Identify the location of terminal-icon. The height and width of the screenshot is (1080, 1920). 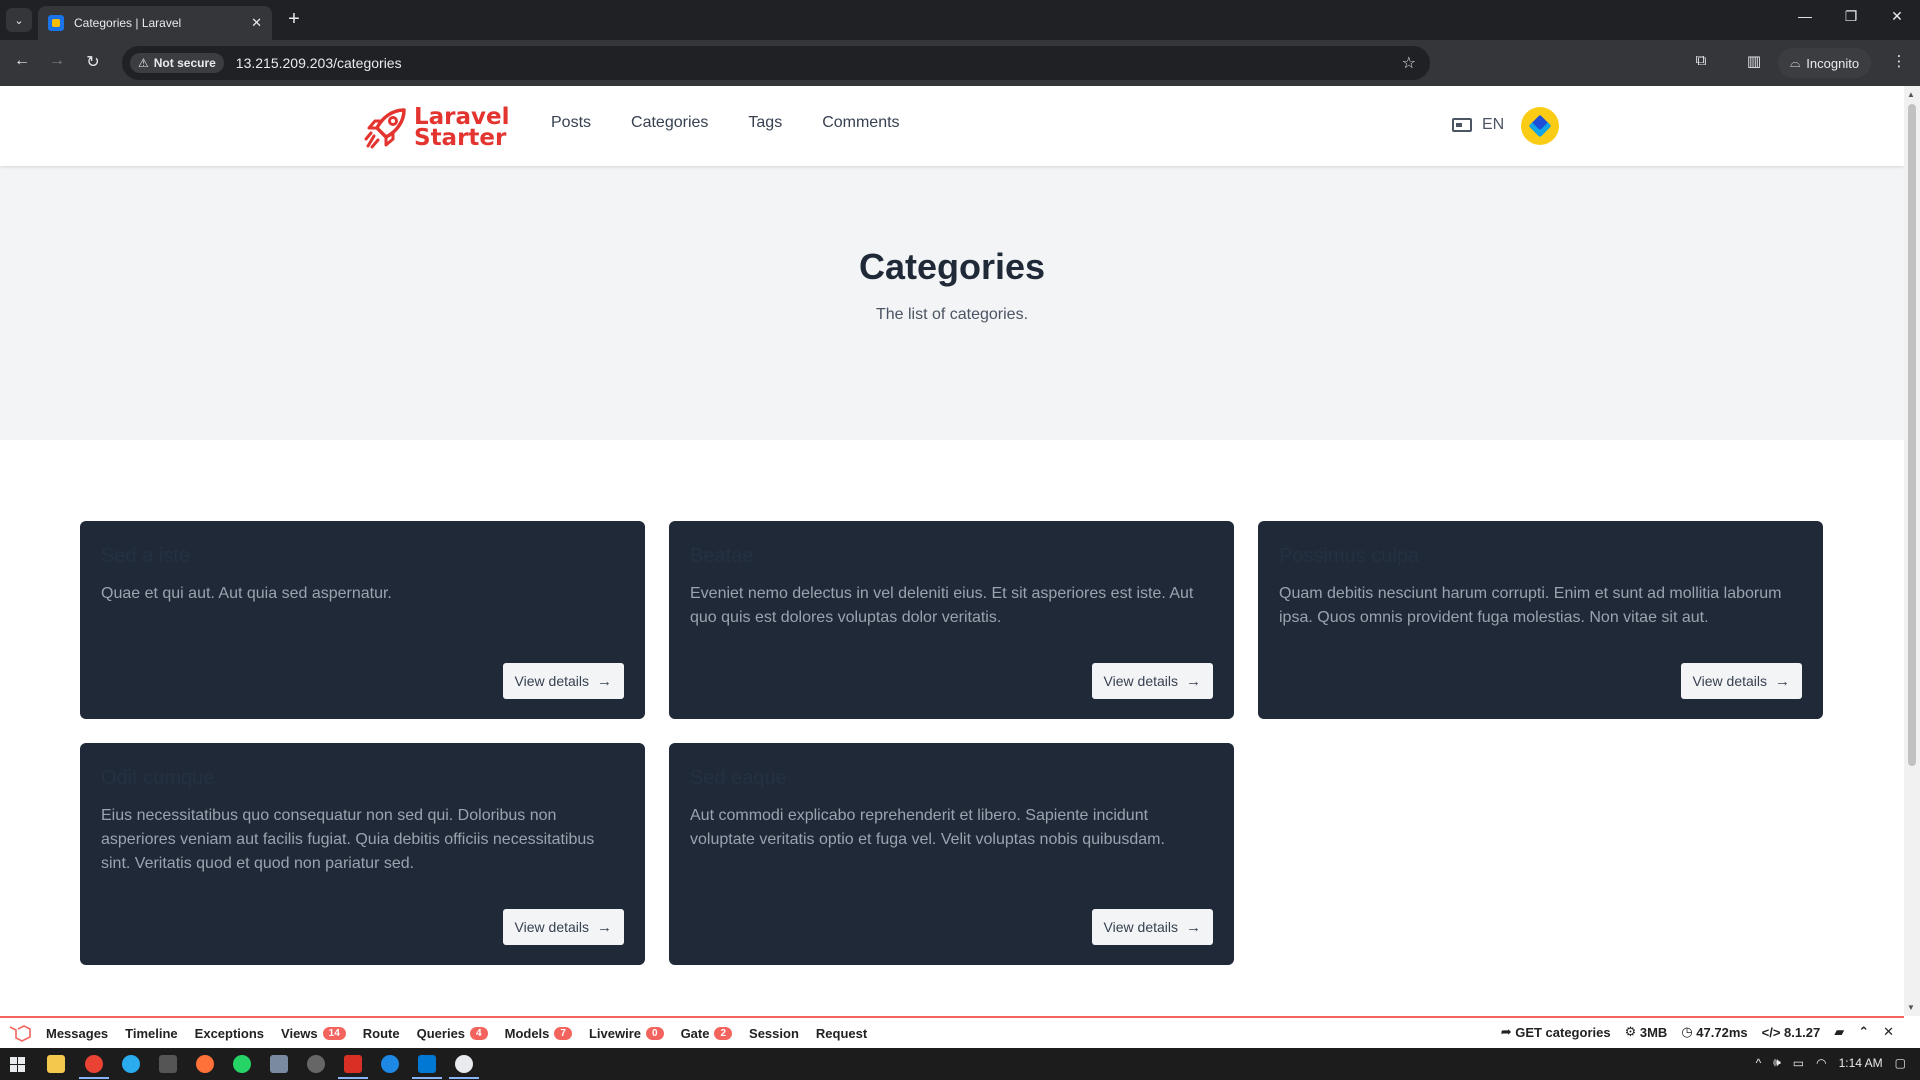
(168, 1064).